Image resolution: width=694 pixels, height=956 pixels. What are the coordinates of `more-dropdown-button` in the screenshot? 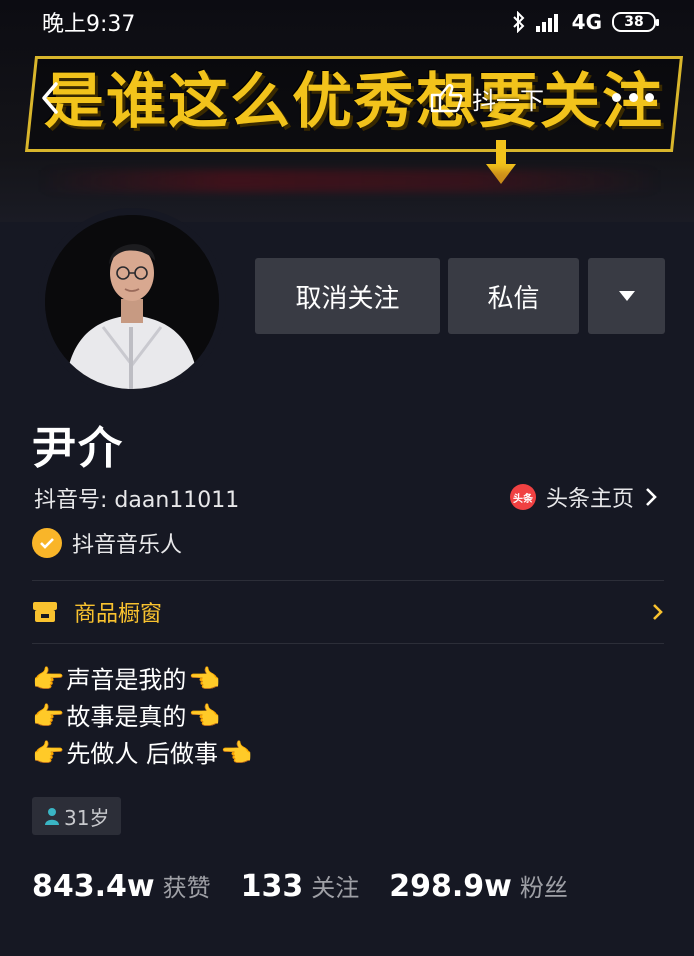 It's located at (626, 296).